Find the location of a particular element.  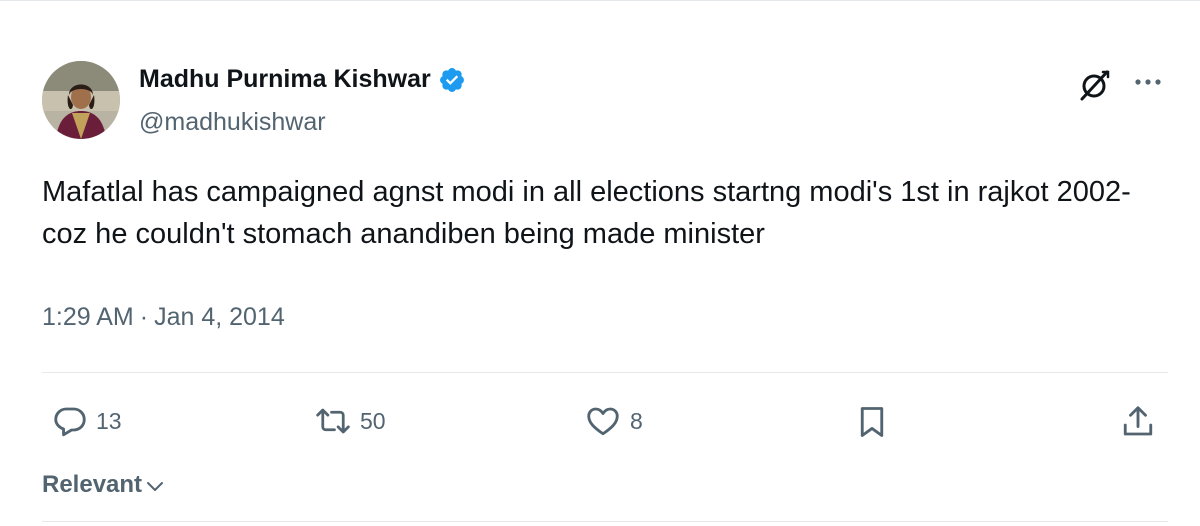

avatar-image is located at coordinates (81, 100).